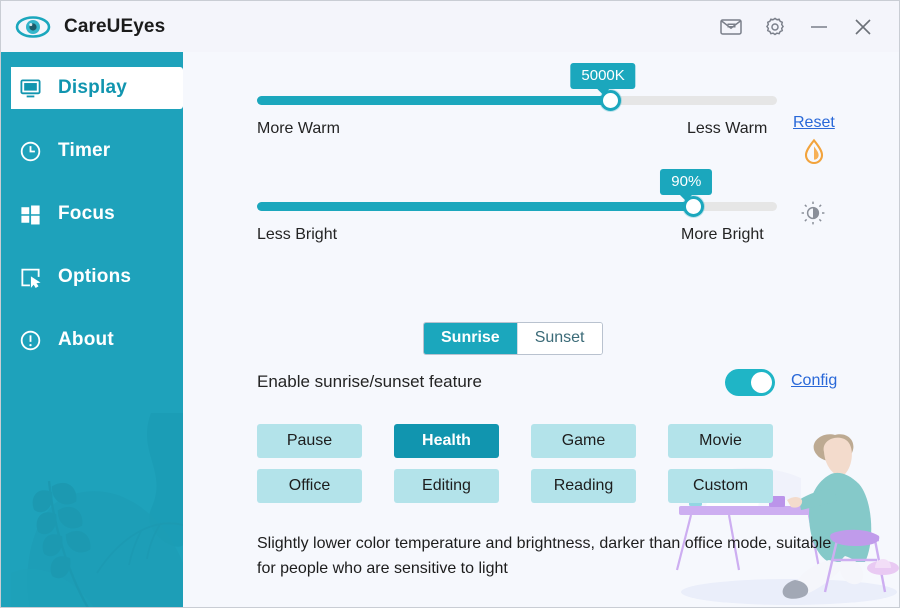 The image size is (900, 608). I want to click on sidebar-item-timer: Timer, so click(92, 151).